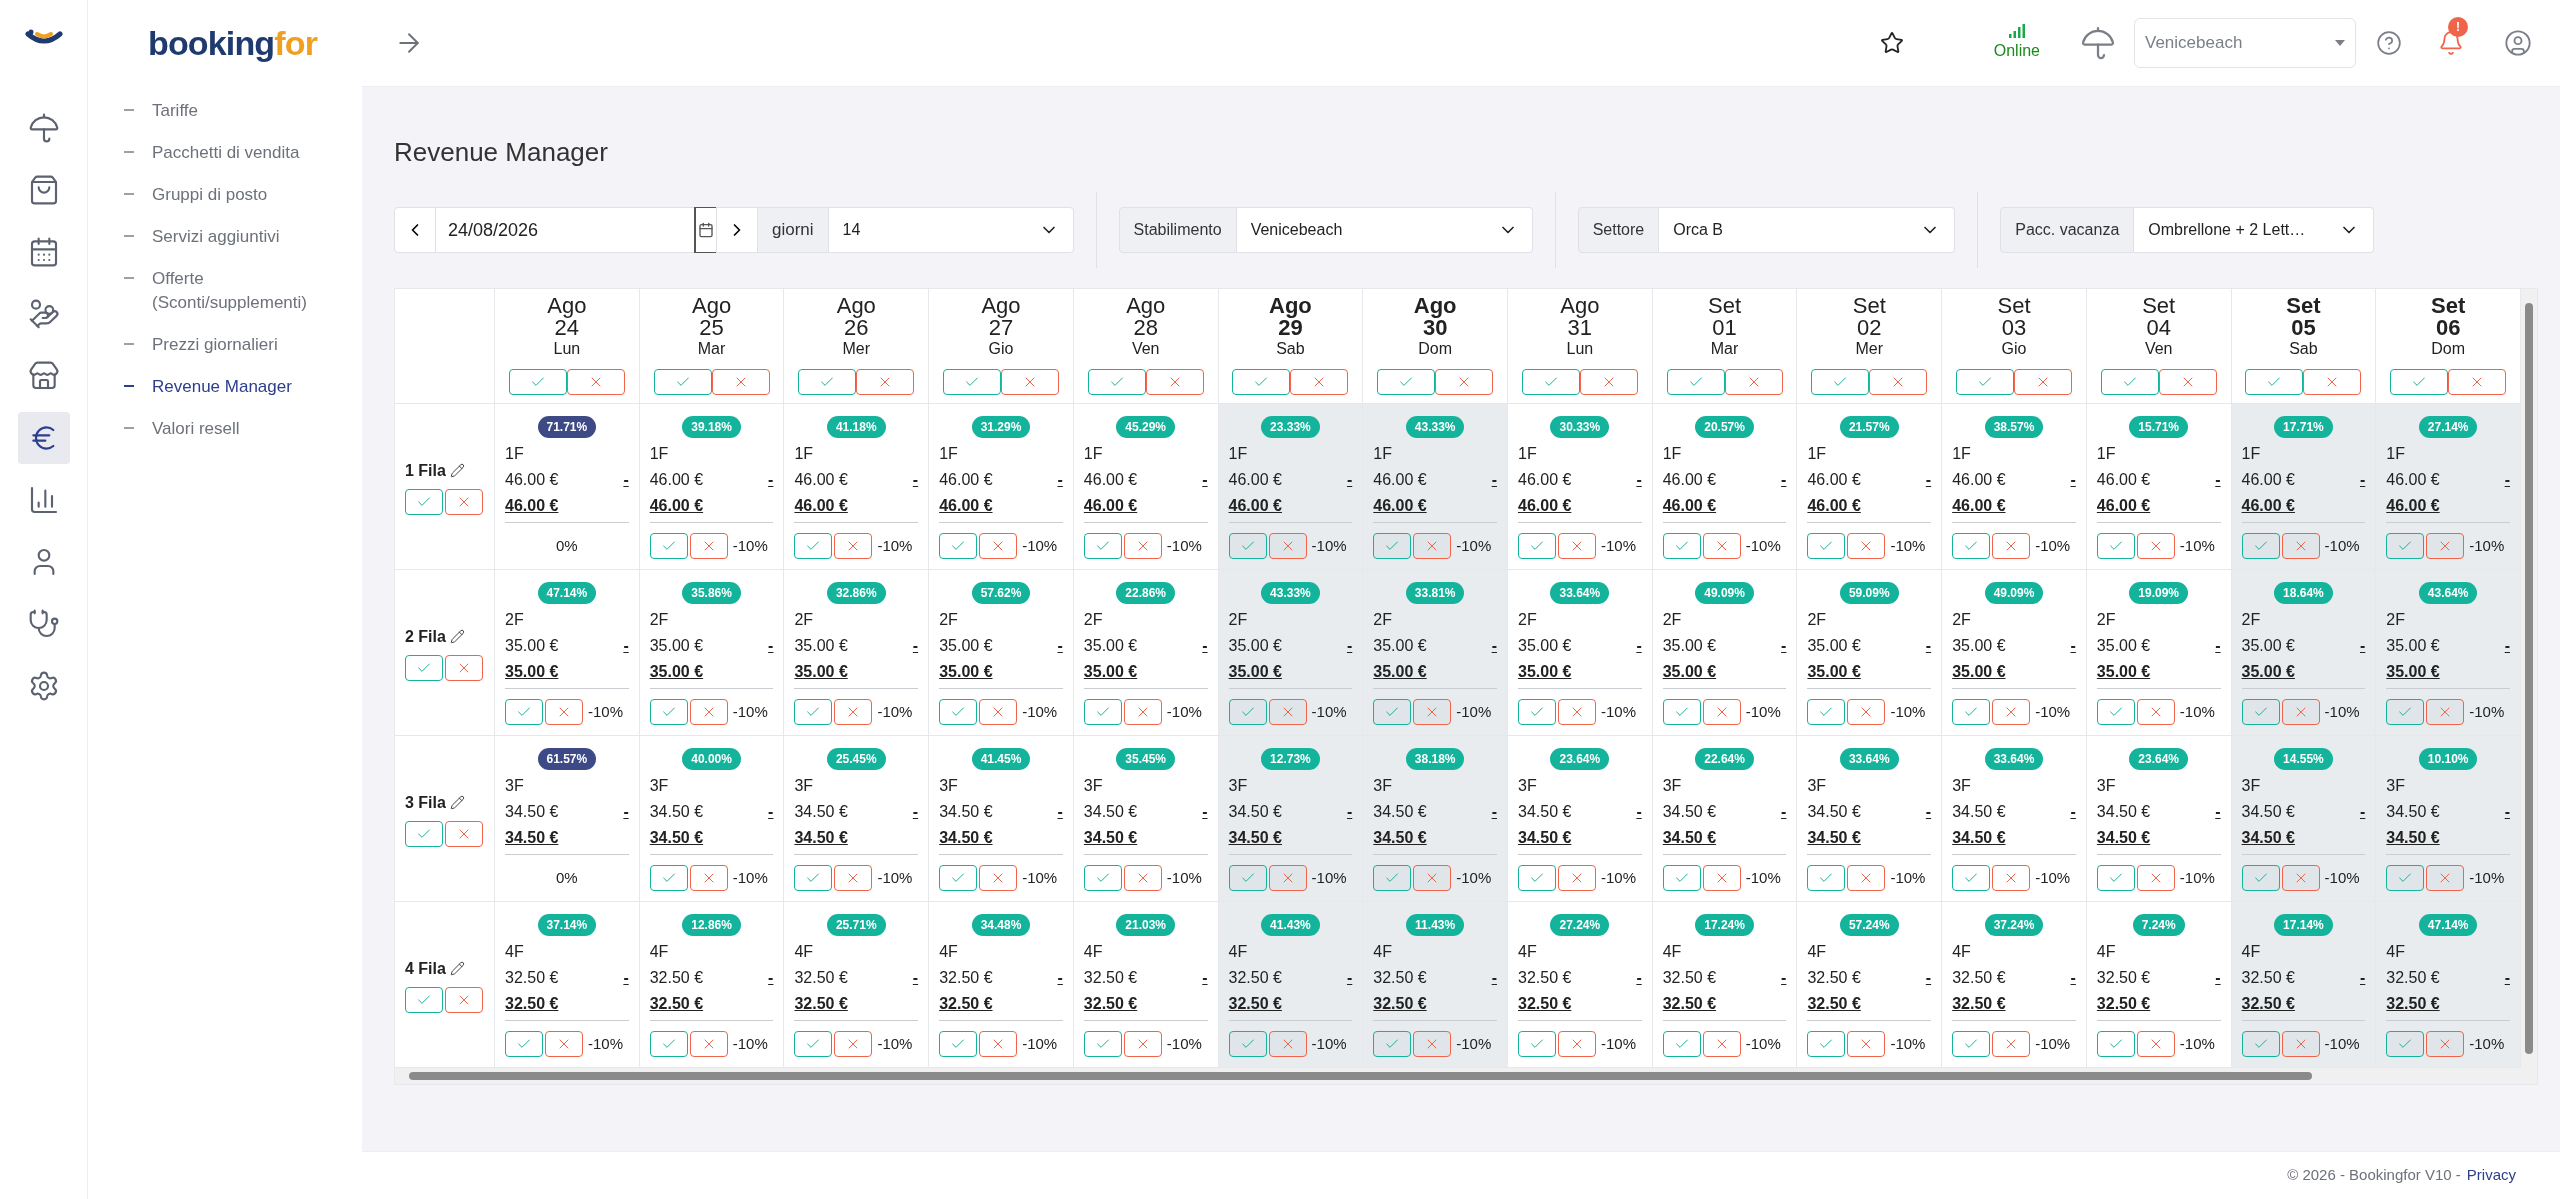 This screenshot has height=1199, width=2560. What do you see at coordinates (43, 438) in the screenshot?
I see `sidebar-nav-button` at bounding box center [43, 438].